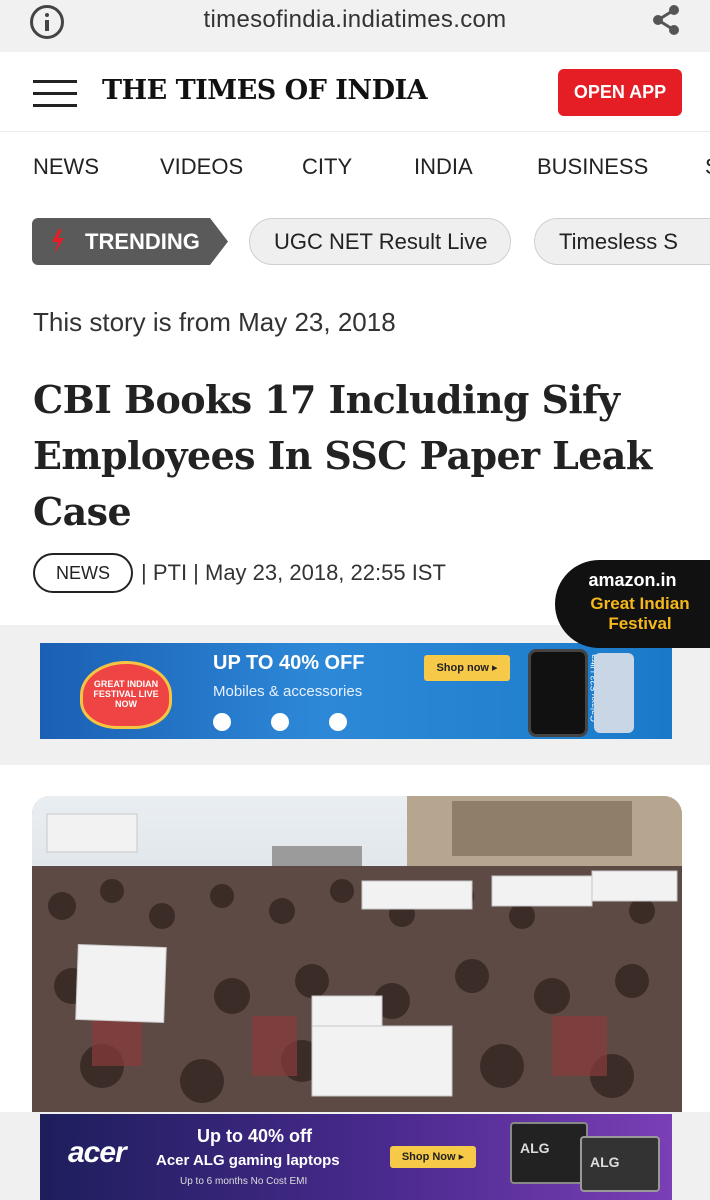  I want to click on laptop-image: ALG, so click(549, 1153).